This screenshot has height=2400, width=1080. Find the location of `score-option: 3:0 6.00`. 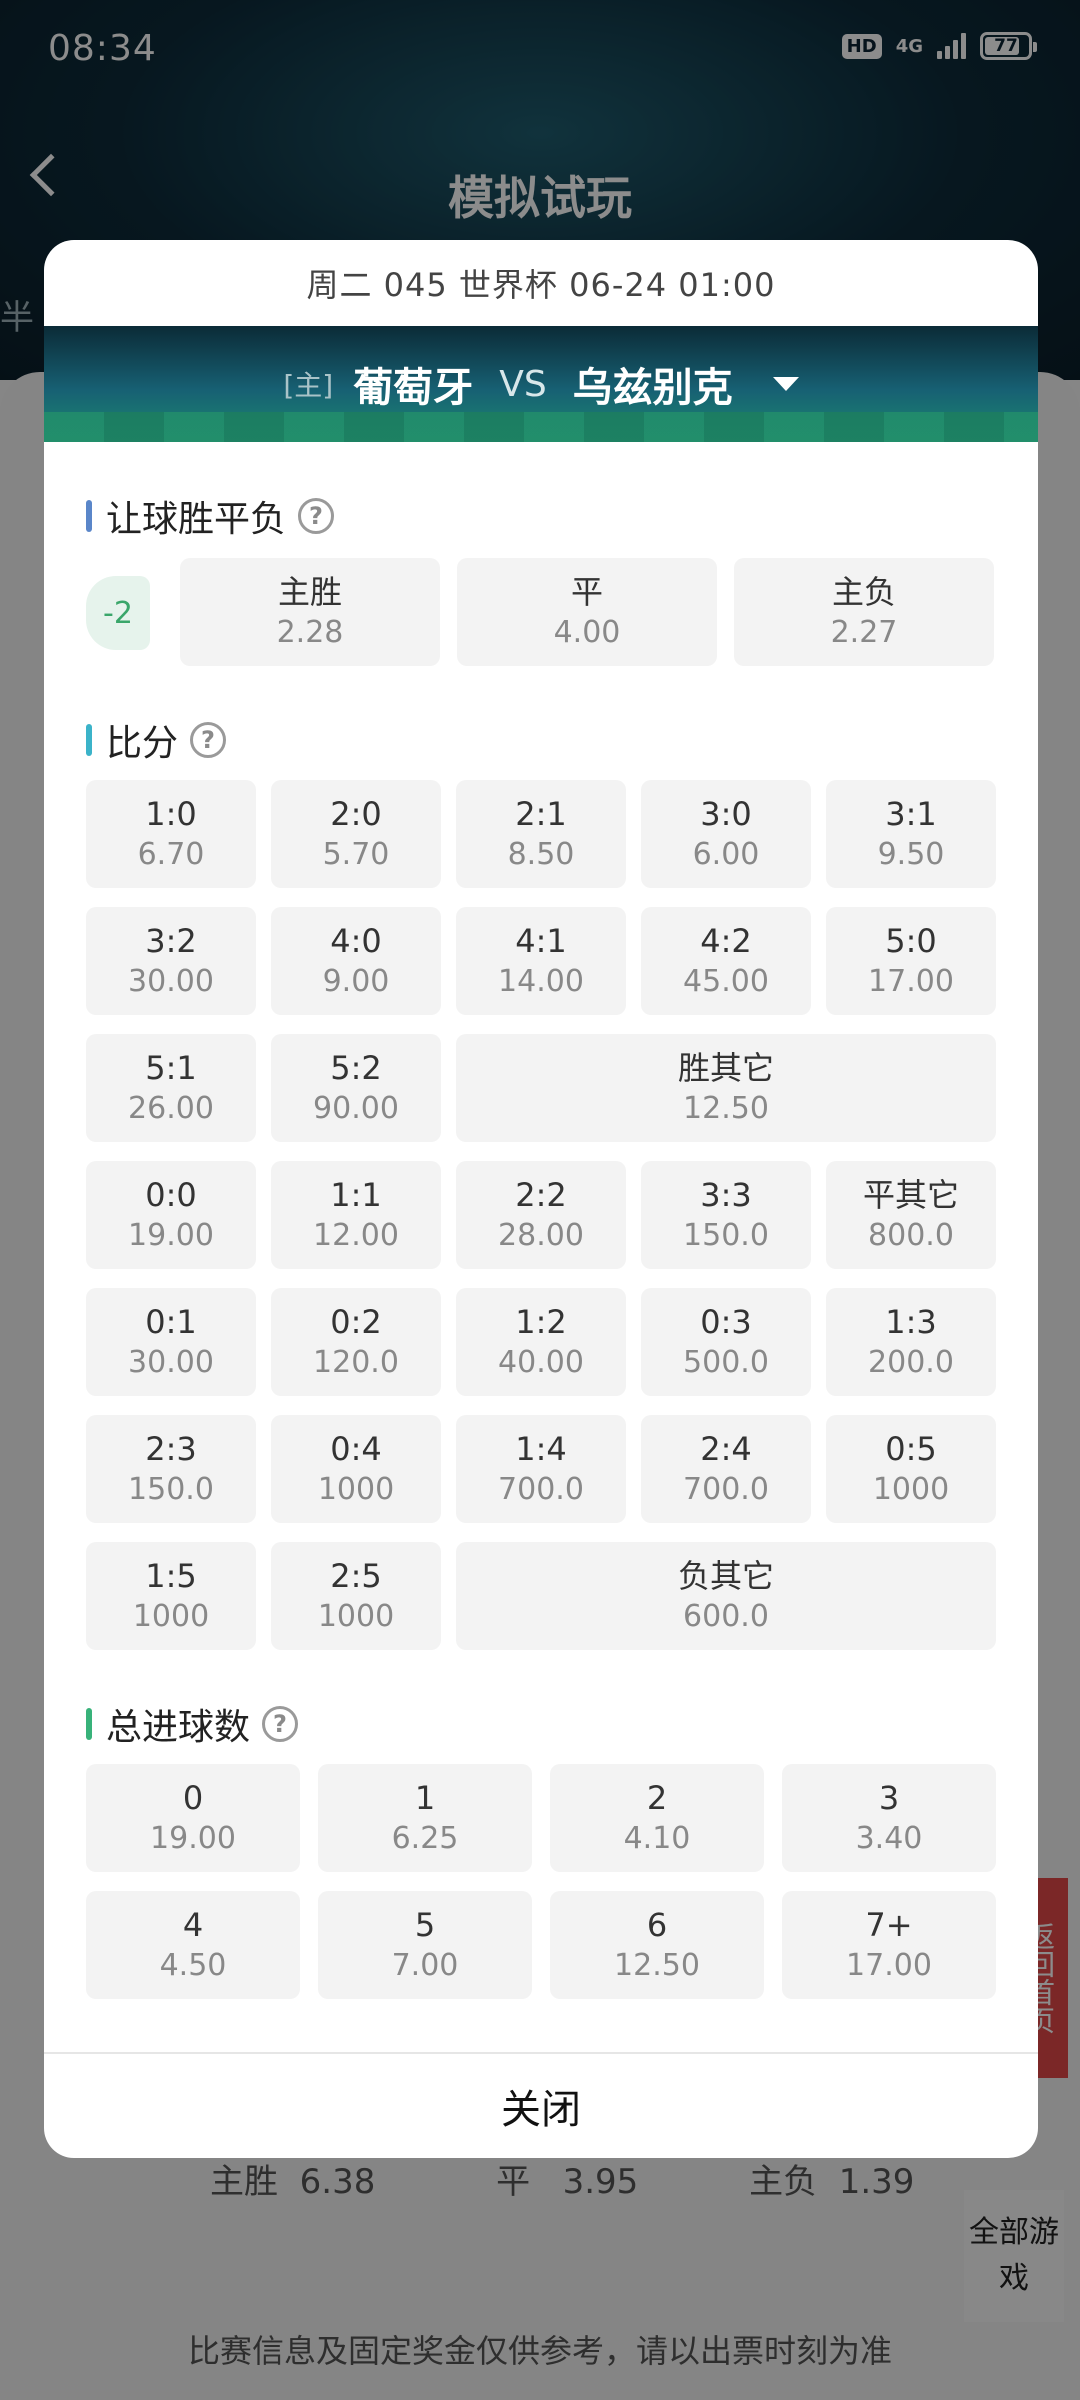

score-option: 3:0 6.00 is located at coordinates (726, 834).